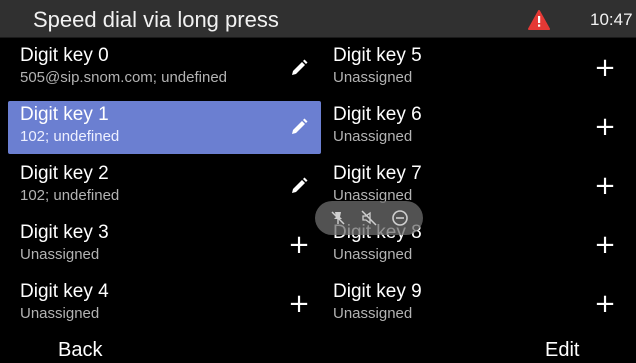 The image size is (636, 363). Describe the element at coordinates (474, 127) in the screenshot. I see `digit-key-6: Digit key 6 Unassigned +` at that location.